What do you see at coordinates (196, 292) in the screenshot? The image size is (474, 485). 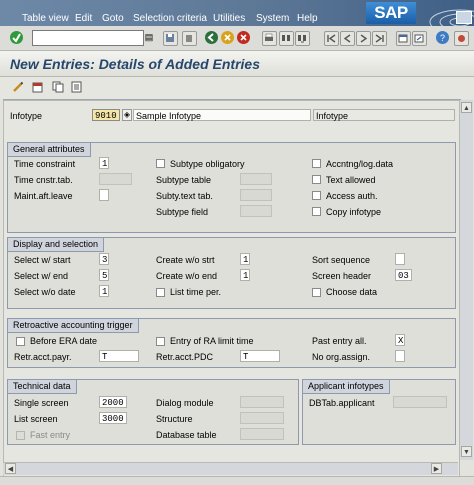 I see `list-time-per-label: List time per.` at bounding box center [196, 292].